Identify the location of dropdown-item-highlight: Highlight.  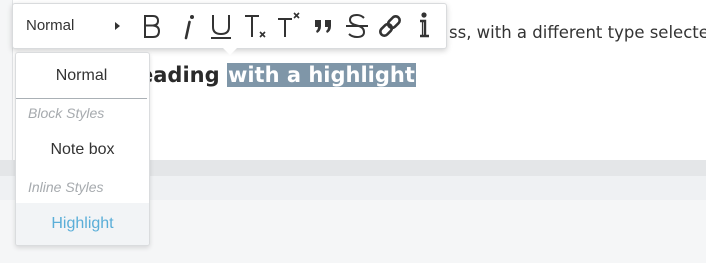
(82, 224).